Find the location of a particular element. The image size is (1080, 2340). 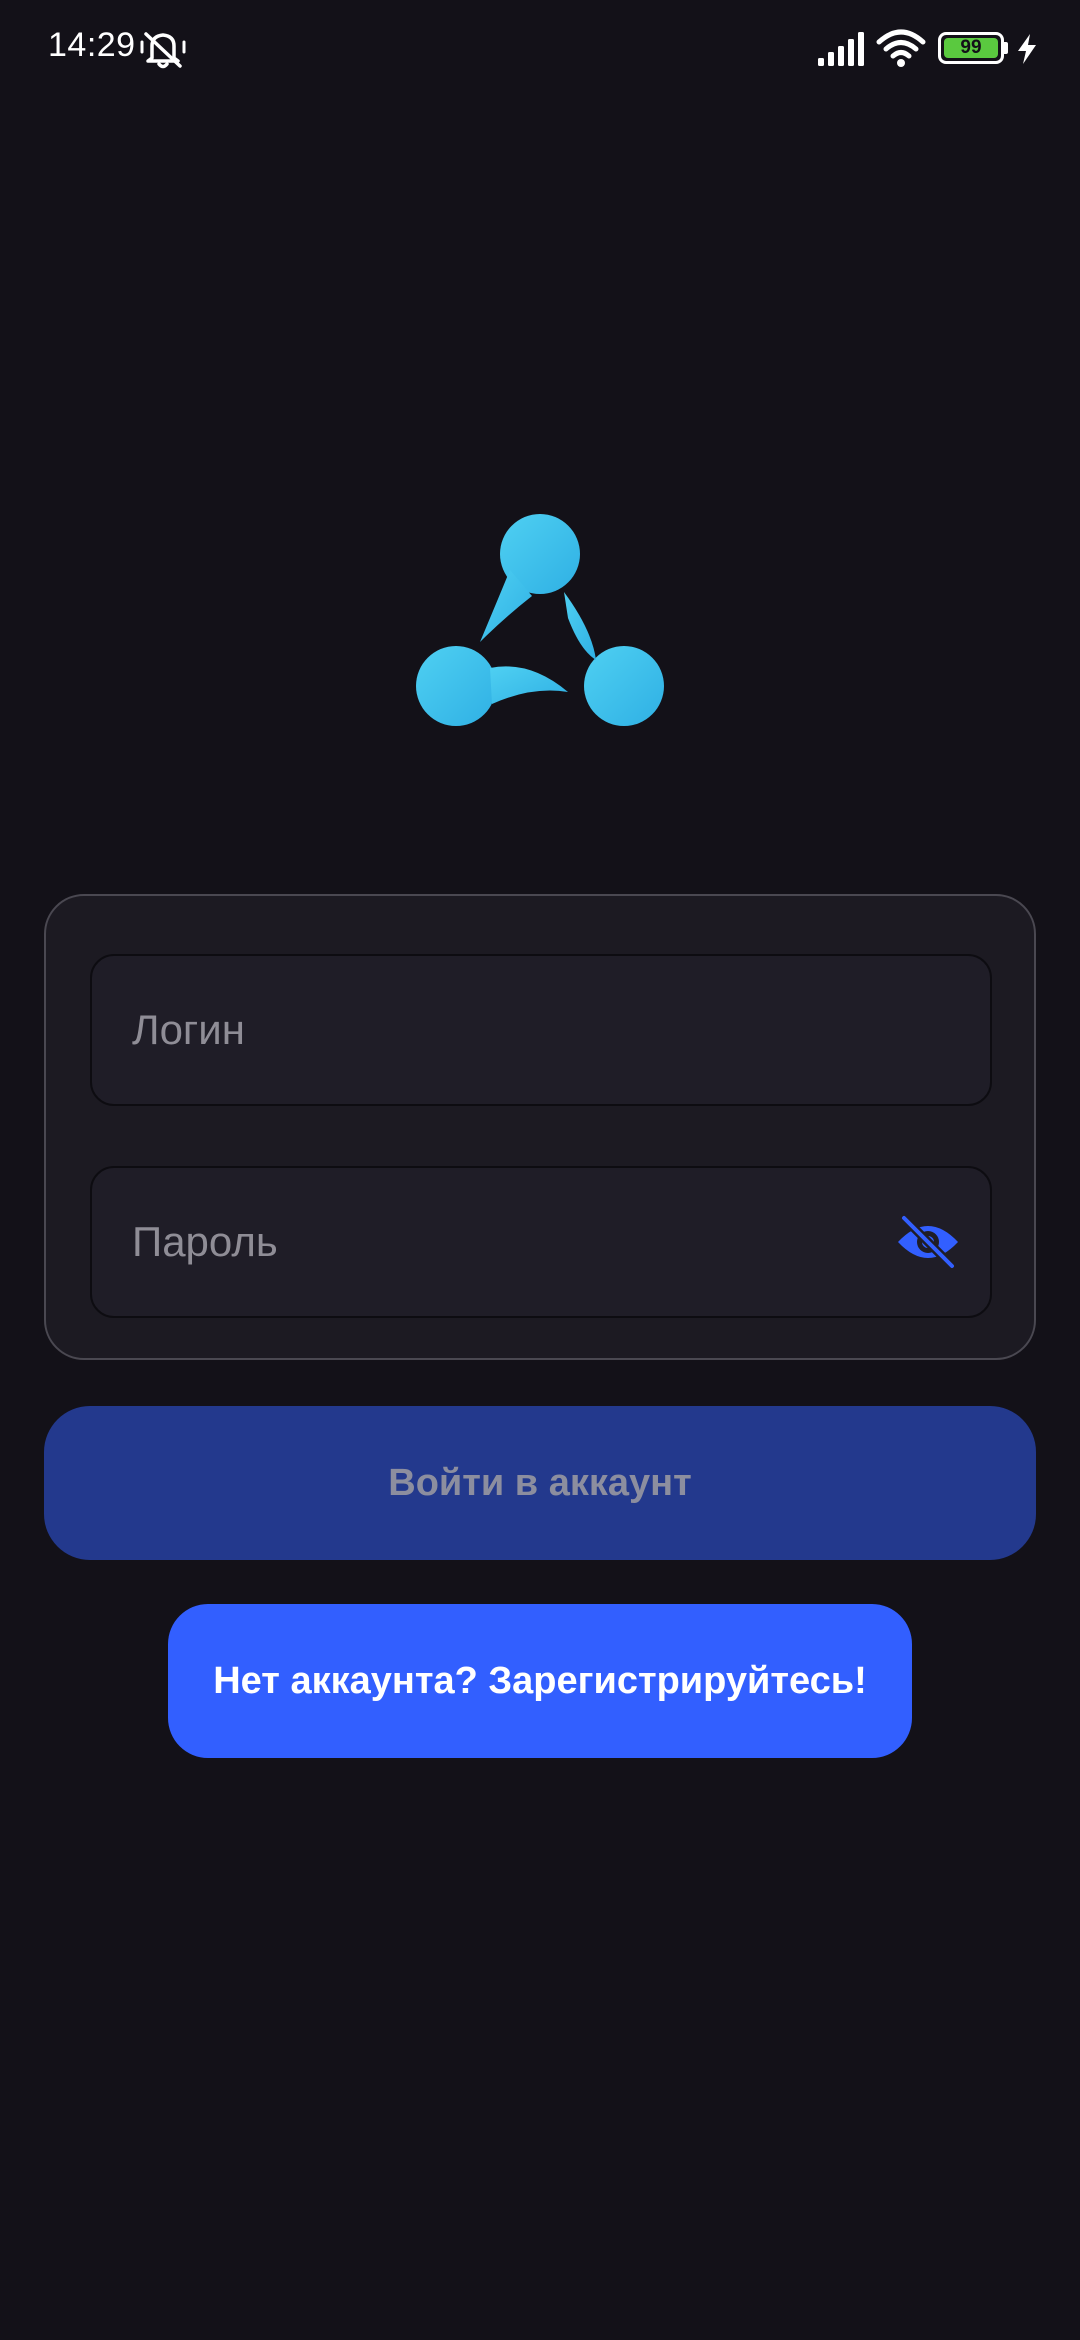

status-time: 14:29 is located at coordinates (92, 45).